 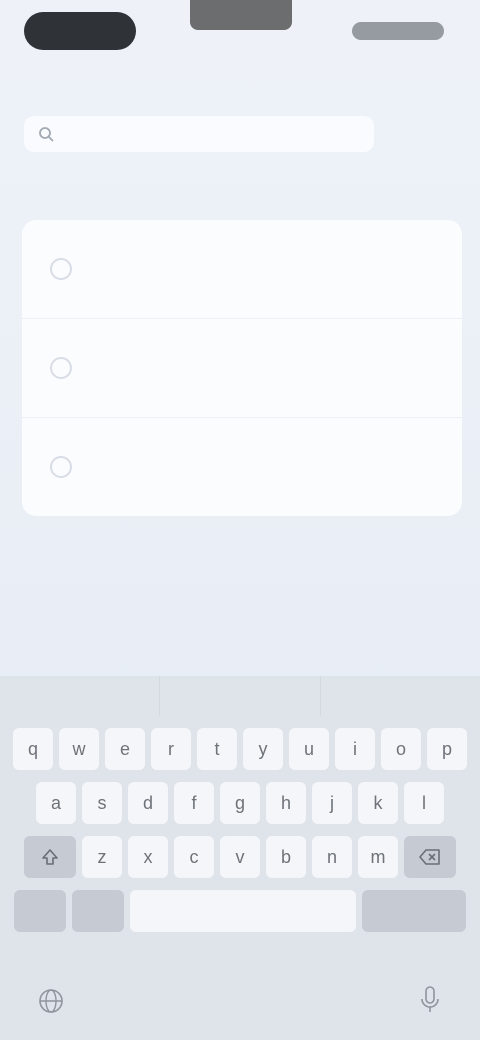 What do you see at coordinates (98, 911) in the screenshot?
I see `emoji-key` at bounding box center [98, 911].